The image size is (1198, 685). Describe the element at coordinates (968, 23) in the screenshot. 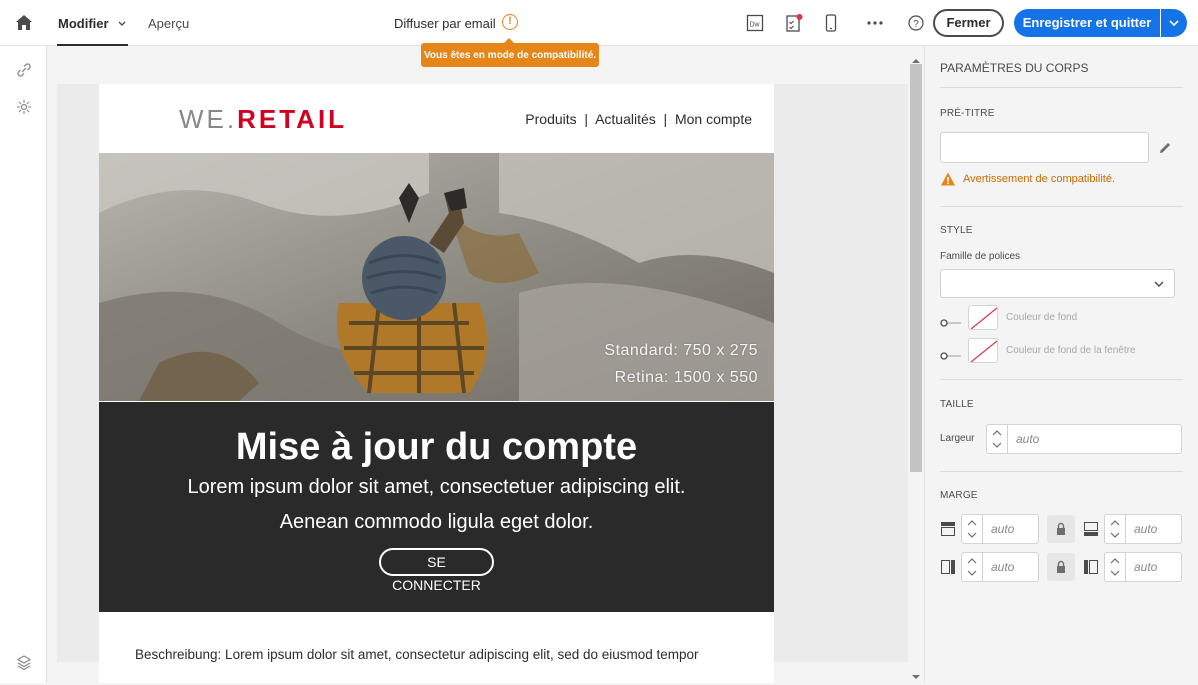

I see `close-button: Fermer` at that location.